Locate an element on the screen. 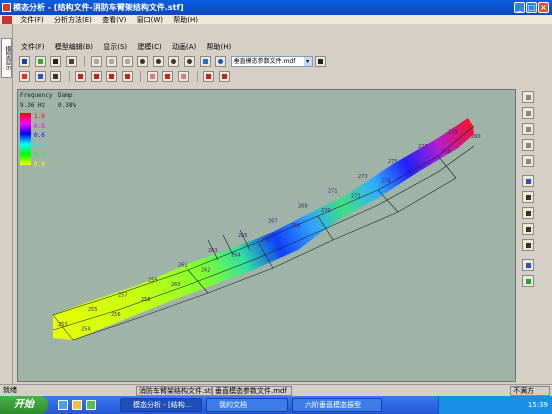 The height and width of the screenshot is (414, 552). zoom-in-icon is located at coordinates (143, 61).